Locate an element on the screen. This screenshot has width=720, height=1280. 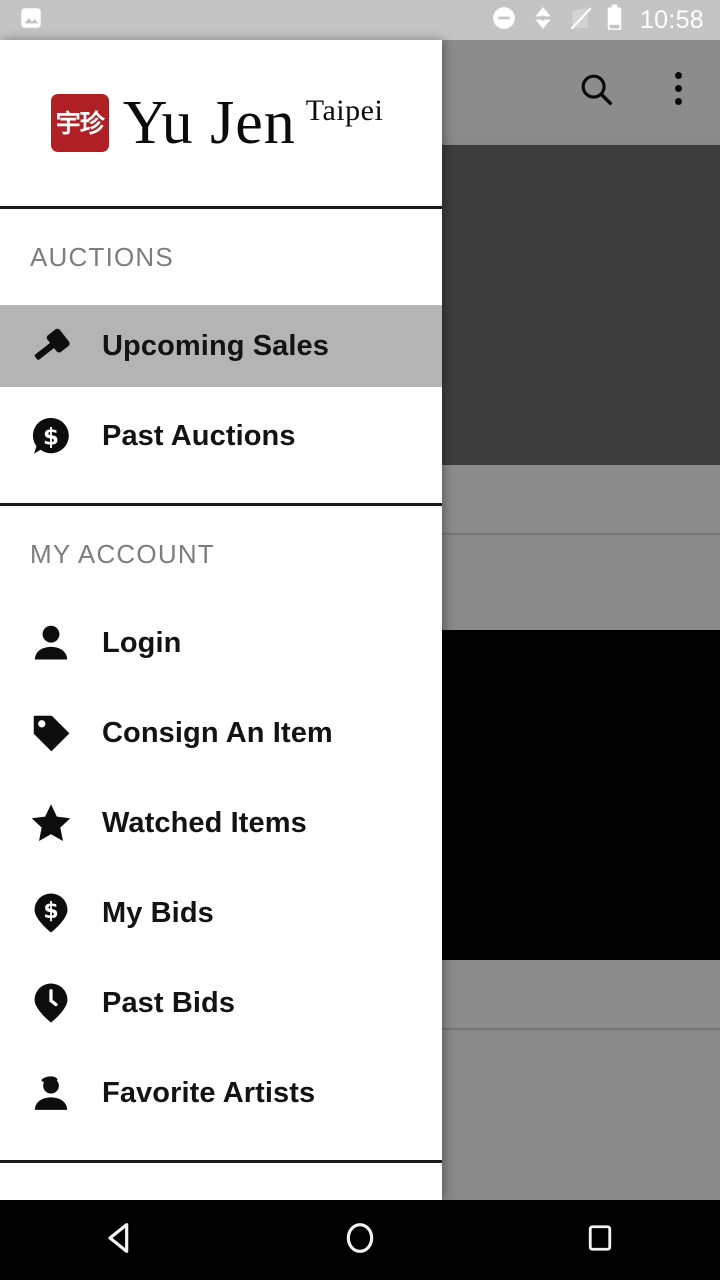
sync-icon is located at coordinates (543, 20).